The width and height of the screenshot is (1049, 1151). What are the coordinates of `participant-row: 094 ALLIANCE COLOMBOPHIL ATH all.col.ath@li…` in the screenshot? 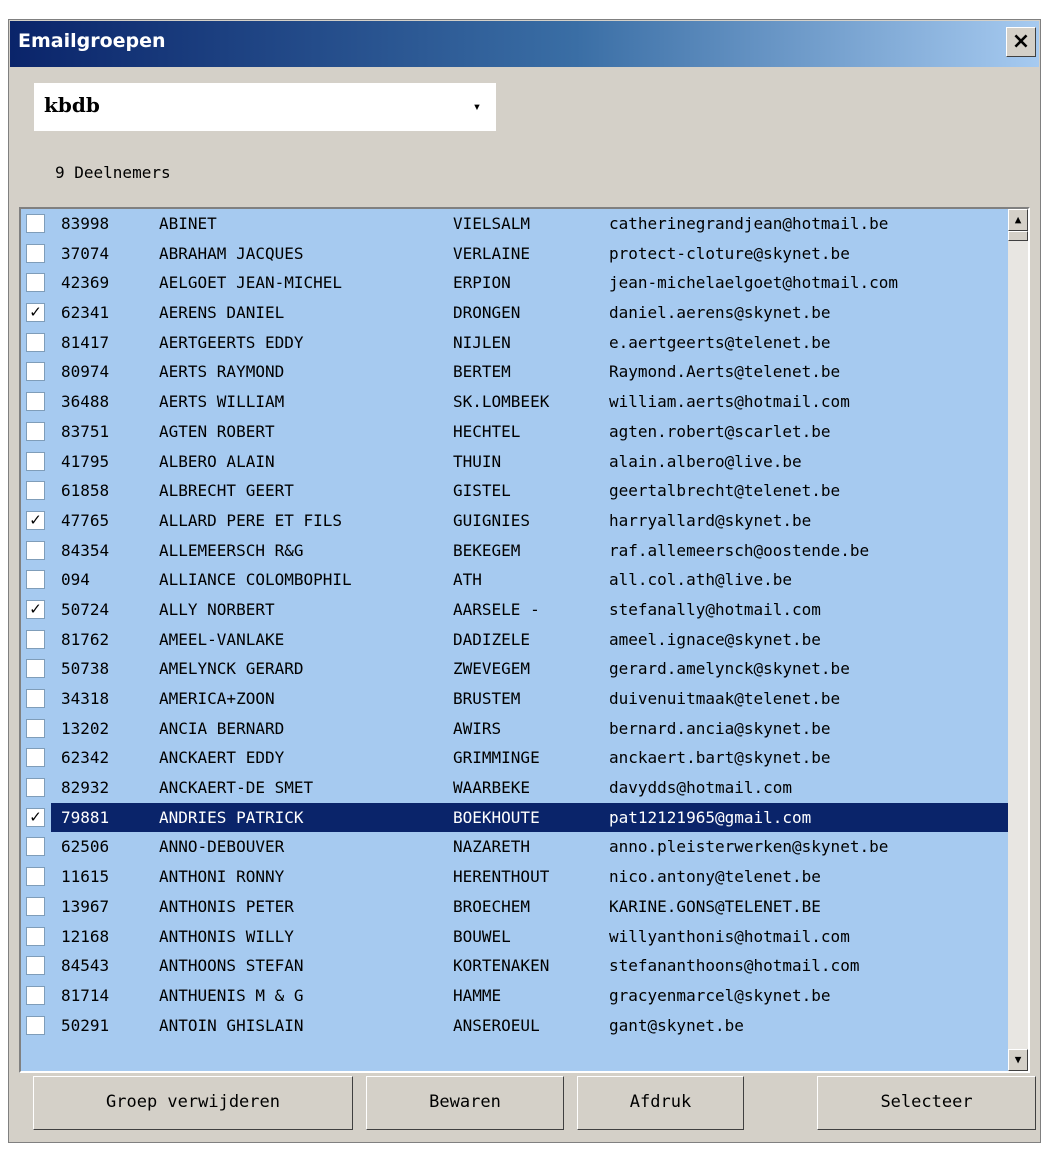 It's located at (514, 580).